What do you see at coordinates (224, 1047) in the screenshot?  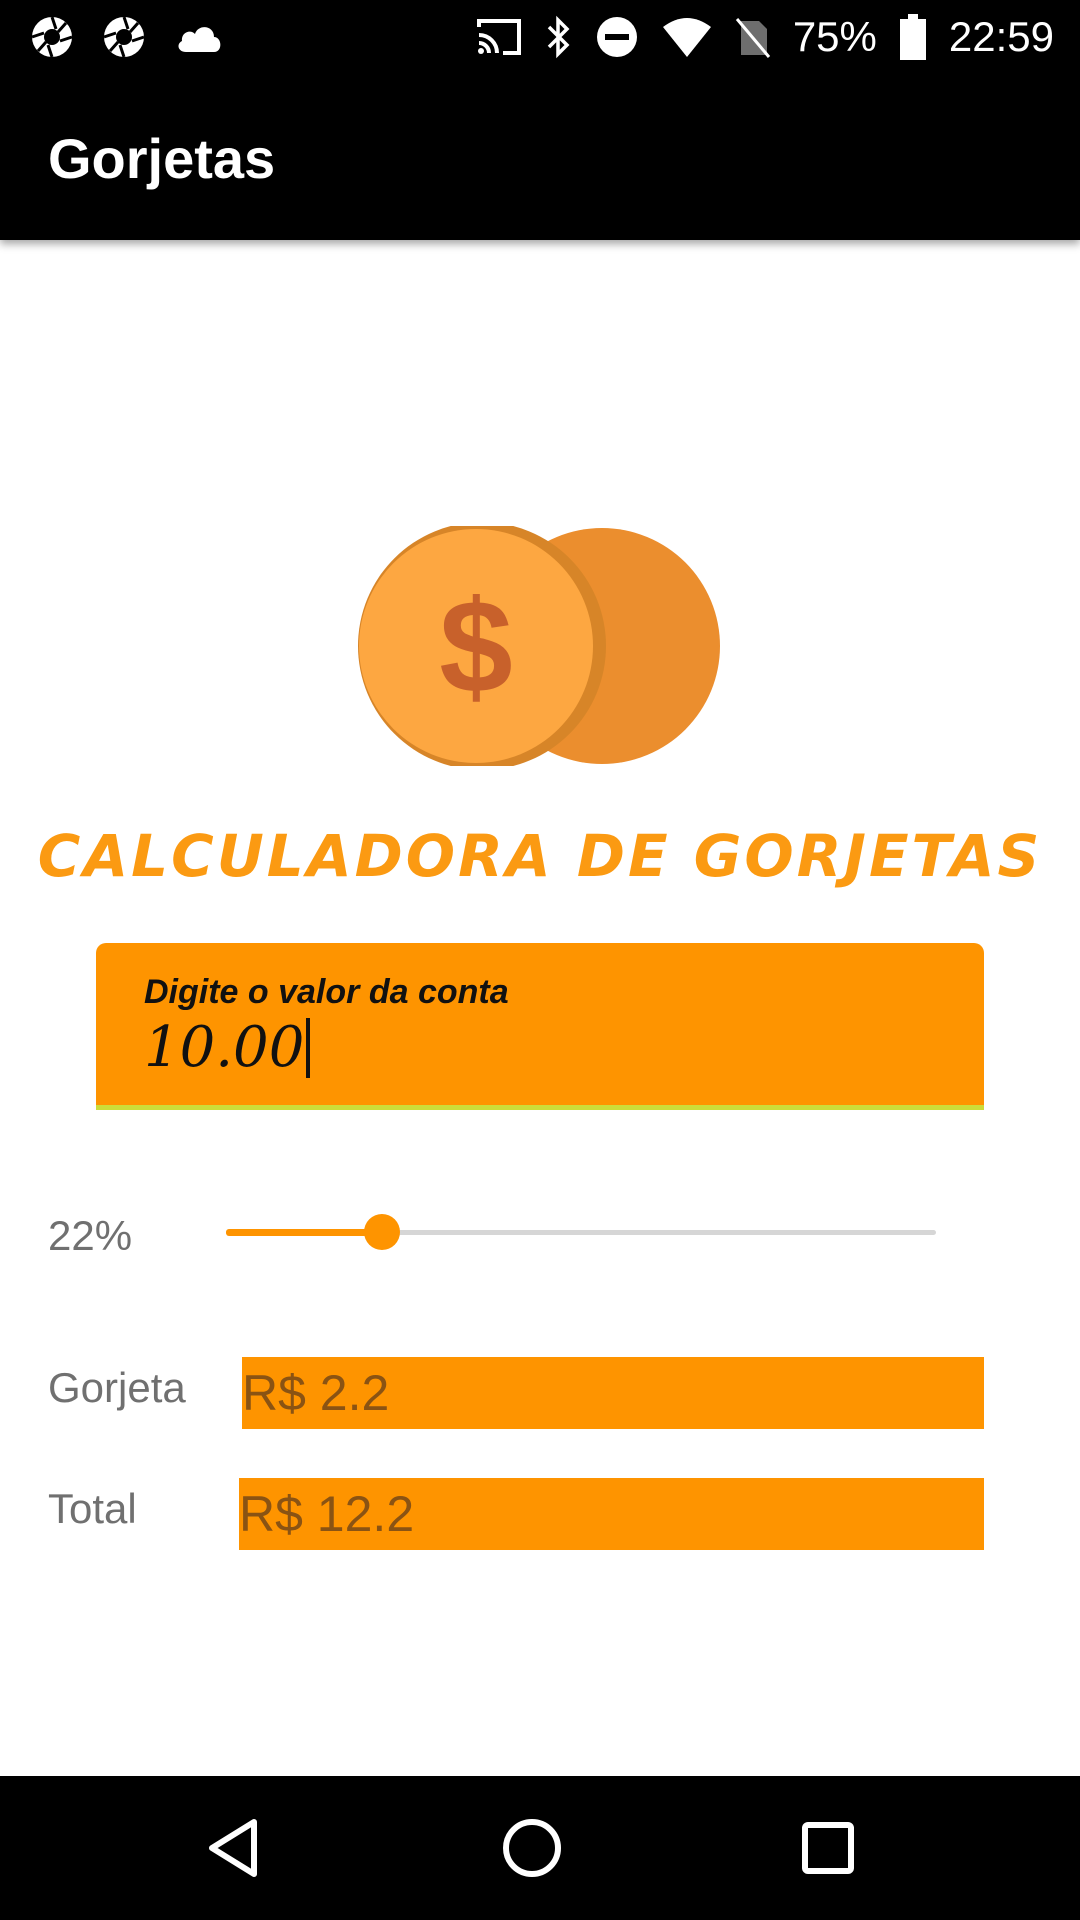 I see `bill-amount-value: 10.00` at bounding box center [224, 1047].